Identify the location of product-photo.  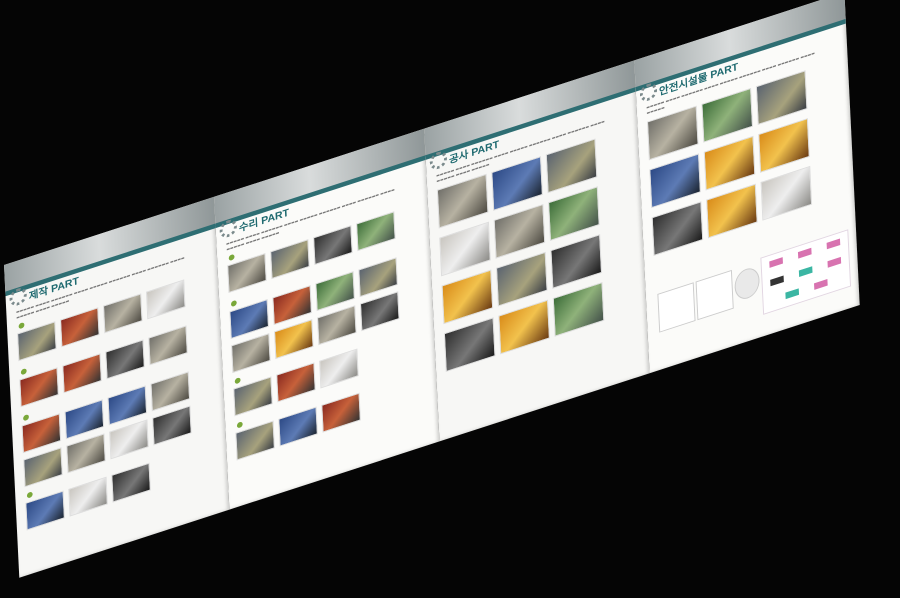
(747, 283).